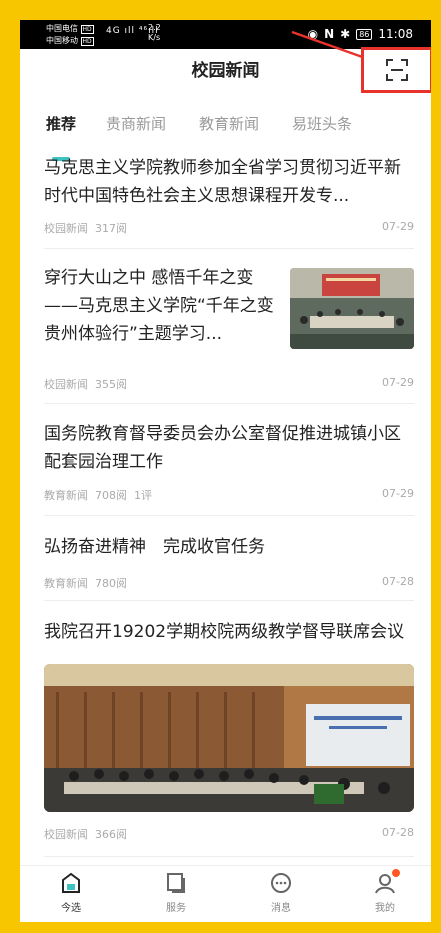 This screenshot has width=441, height=933. I want to click on news-reads: 317阅, so click(111, 228).